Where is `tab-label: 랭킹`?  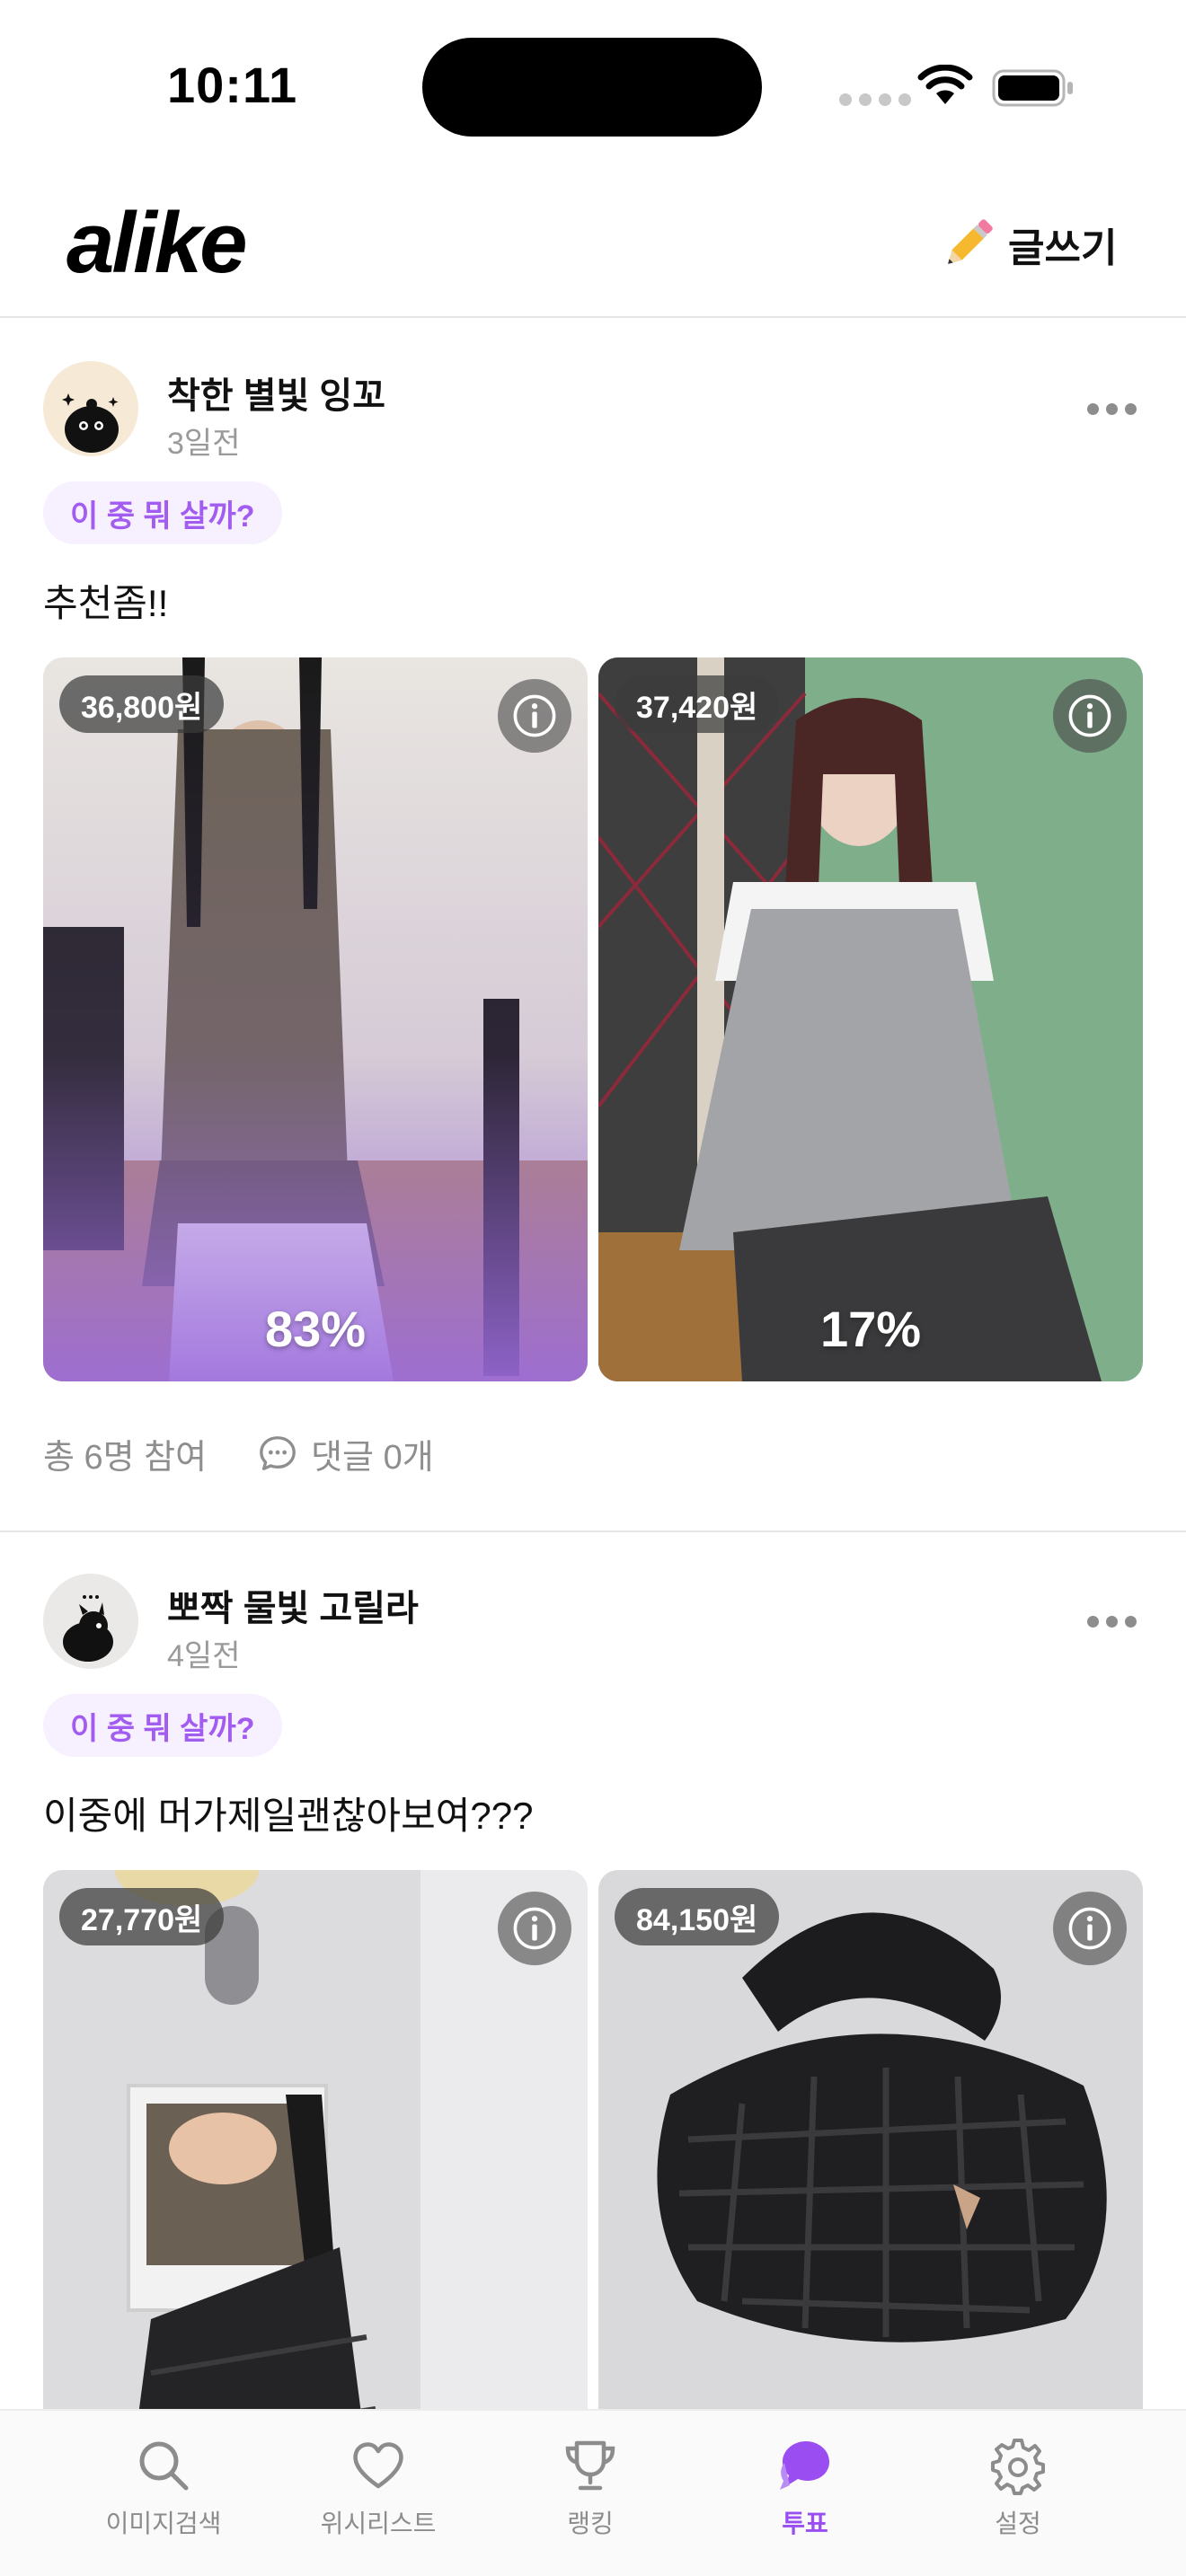
tab-label: 랭킹 is located at coordinates (590, 2523).